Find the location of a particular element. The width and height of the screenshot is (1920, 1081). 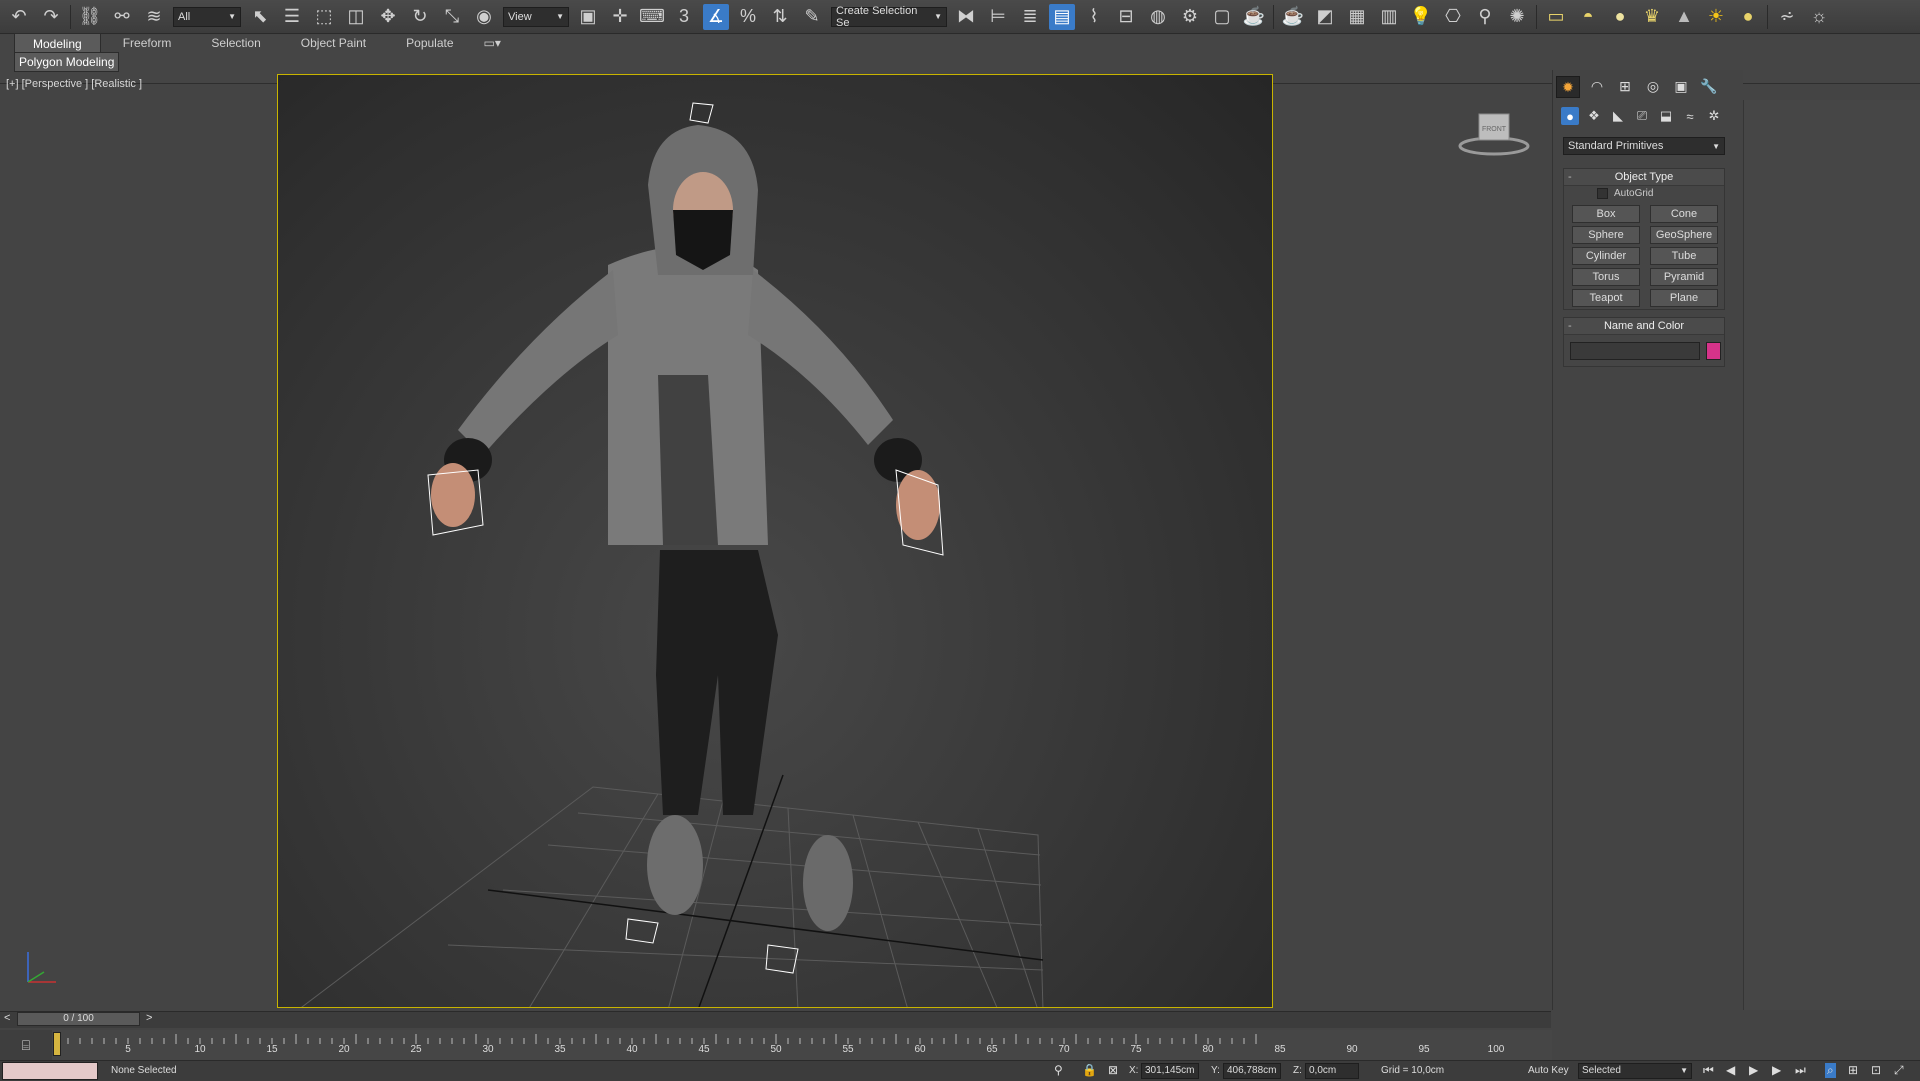

shapes-icon: ❖ is located at coordinates (1594, 116).